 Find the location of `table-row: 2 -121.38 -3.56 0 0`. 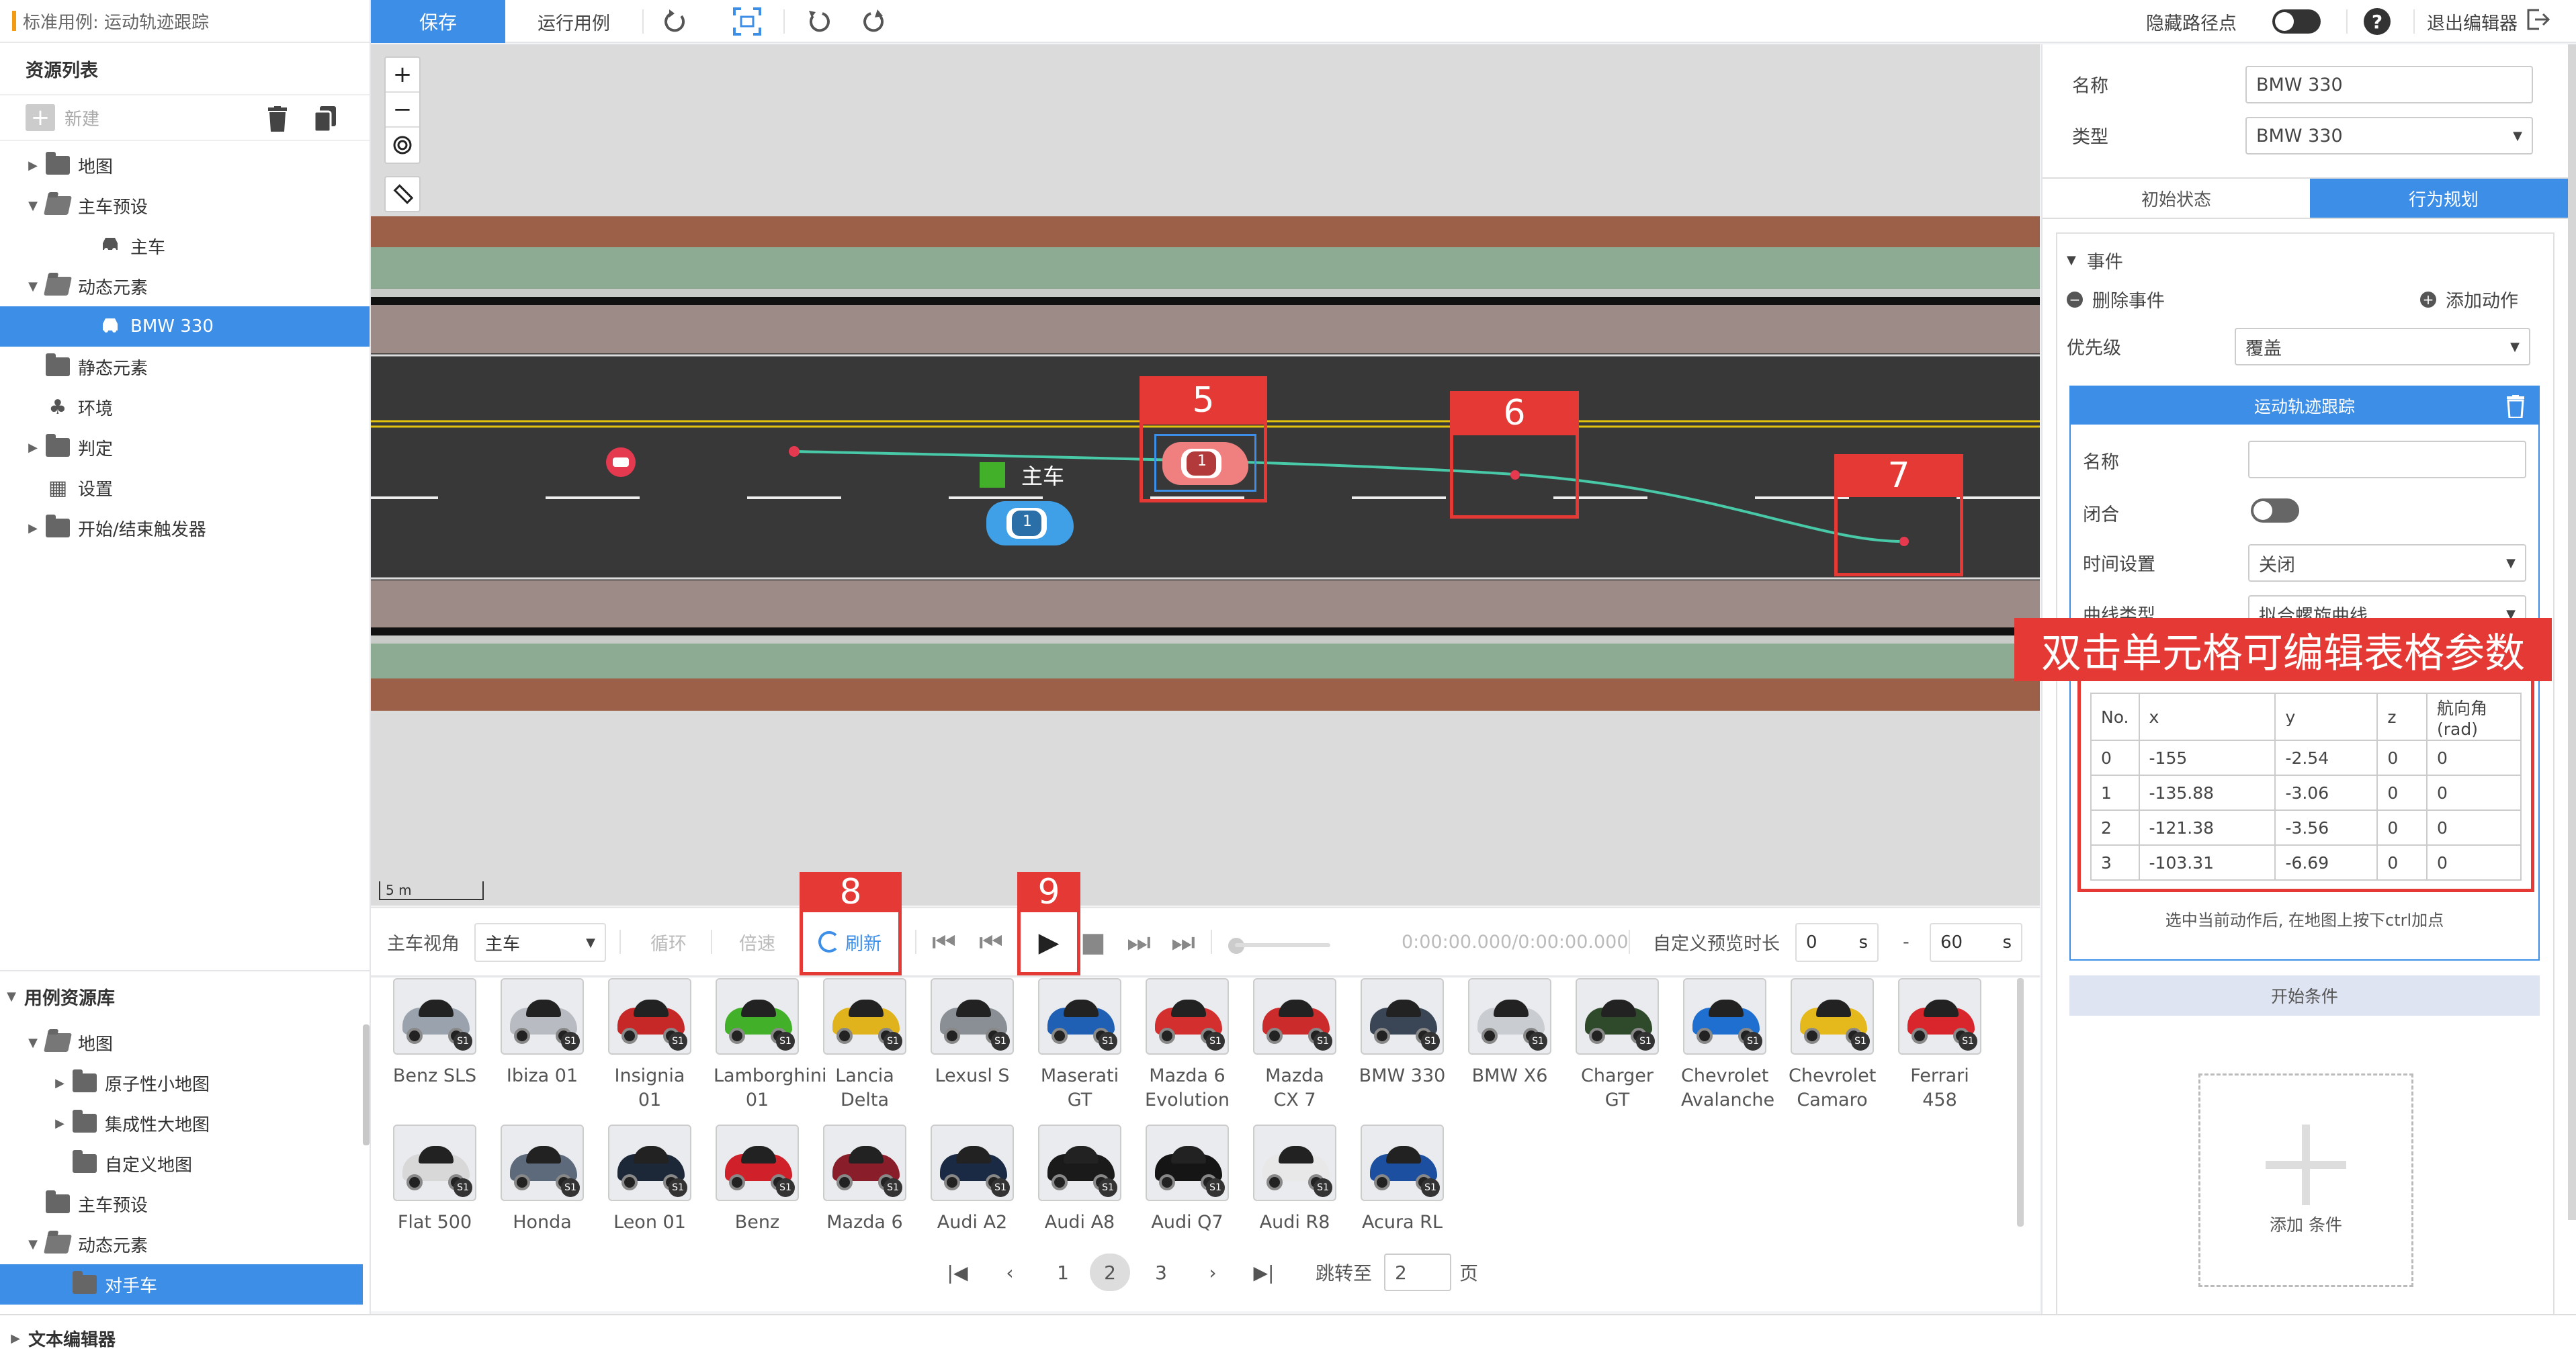

table-row: 2 -121.38 -3.56 0 0 is located at coordinates (2306, 827).